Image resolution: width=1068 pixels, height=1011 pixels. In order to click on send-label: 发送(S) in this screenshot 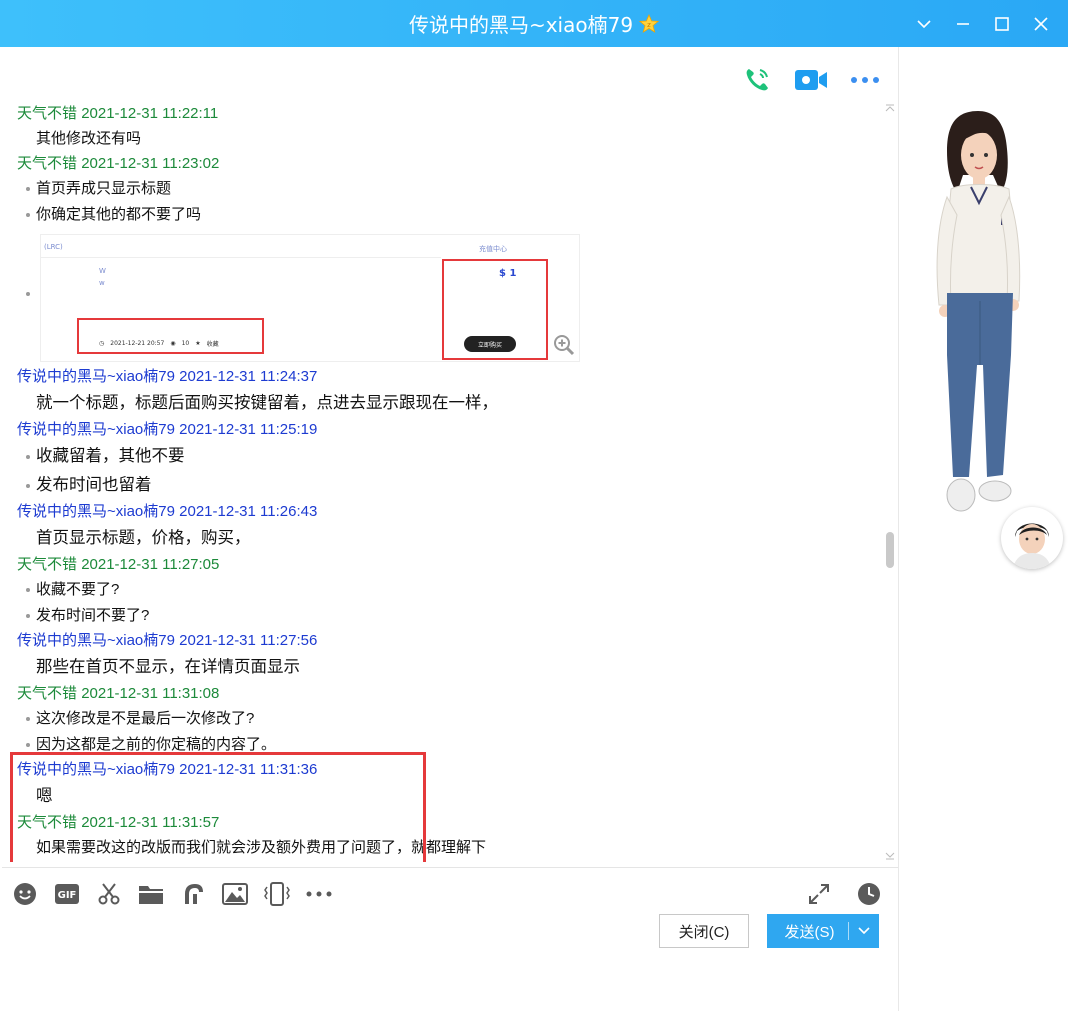, I will do `click(809, 932)`.